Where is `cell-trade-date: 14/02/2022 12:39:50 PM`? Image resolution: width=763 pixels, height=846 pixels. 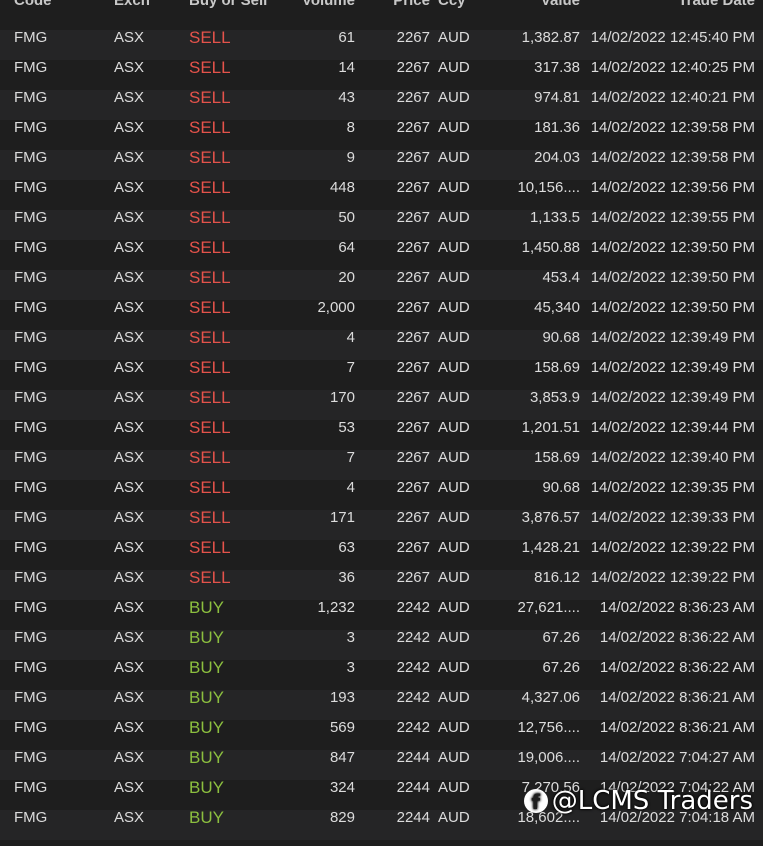 cell-trade-date: 14/02/2022 12:39:50 PM is located at coordinates (672, 277).